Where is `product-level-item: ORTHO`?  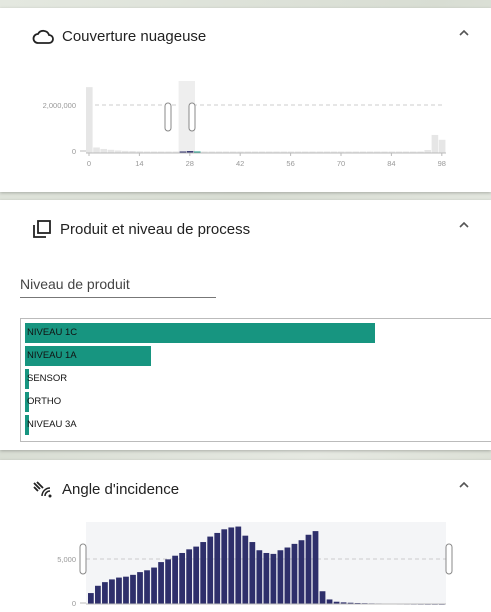 product-level-item: ORTHO is located at coordinates (43, 402).